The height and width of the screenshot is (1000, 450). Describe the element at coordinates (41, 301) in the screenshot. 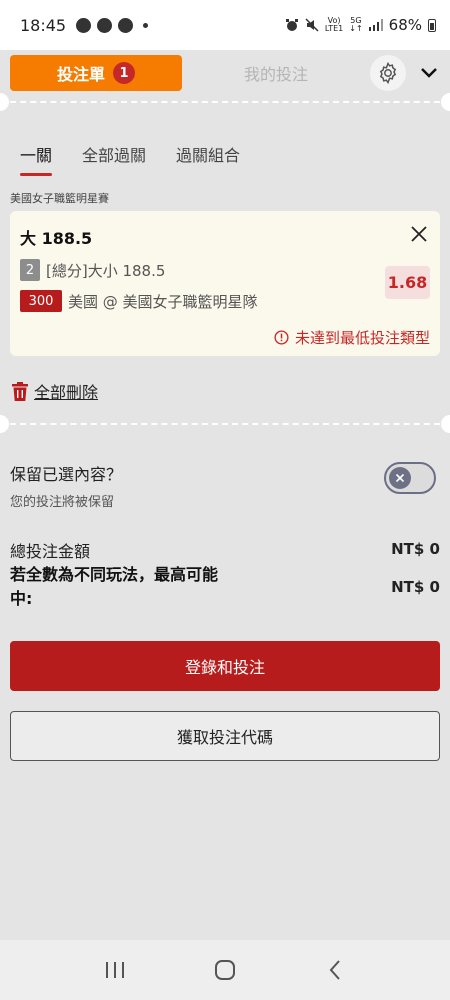

I see `match-code: 300` at that location.